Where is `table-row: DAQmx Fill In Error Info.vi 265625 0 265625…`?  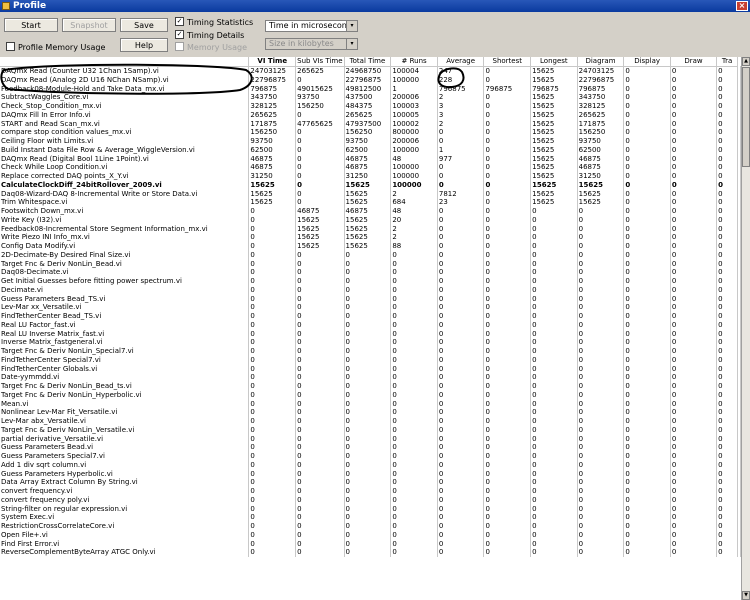
table-row: DAQmx Fill In Error Info.vi 265625 0 265625… is located at coordinates (370, 115).